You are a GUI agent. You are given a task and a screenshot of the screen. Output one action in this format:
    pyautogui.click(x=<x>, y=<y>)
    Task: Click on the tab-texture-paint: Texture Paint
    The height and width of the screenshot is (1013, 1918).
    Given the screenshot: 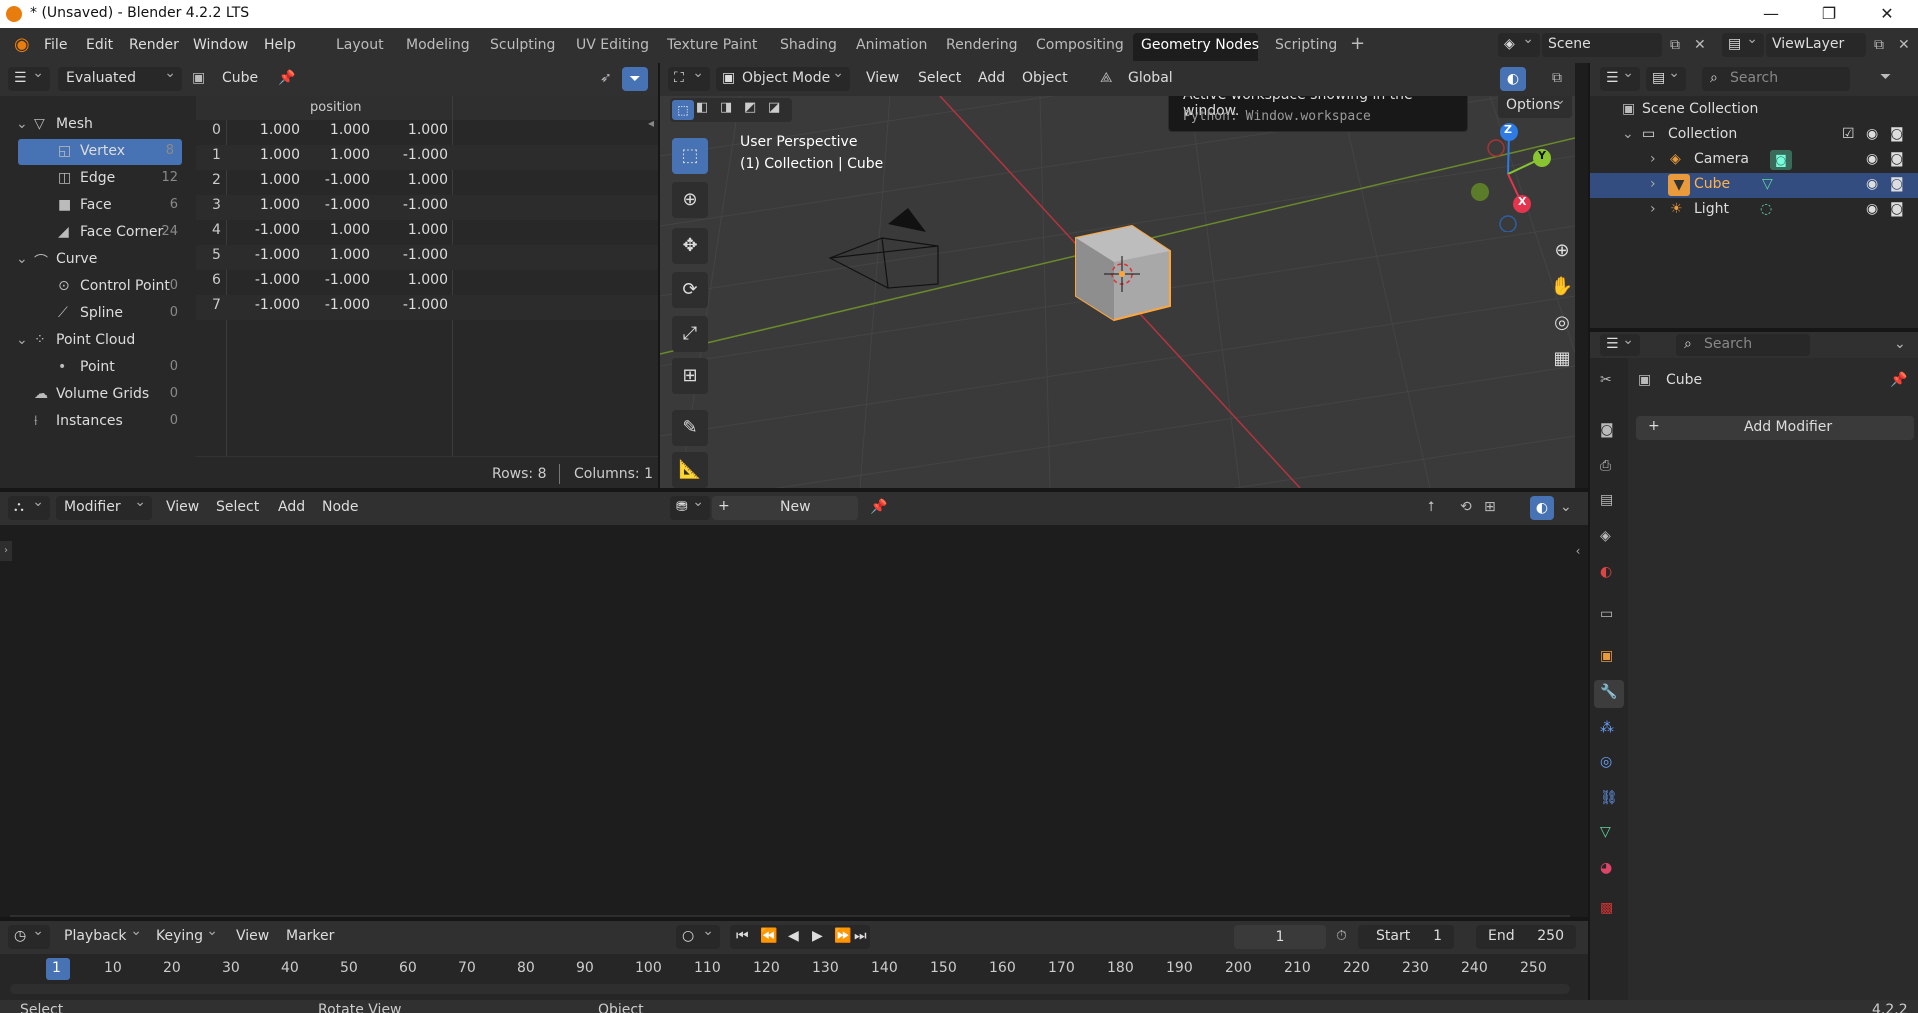 What is the action you would take?
    pyautogui.click(x=712, y=45)
    